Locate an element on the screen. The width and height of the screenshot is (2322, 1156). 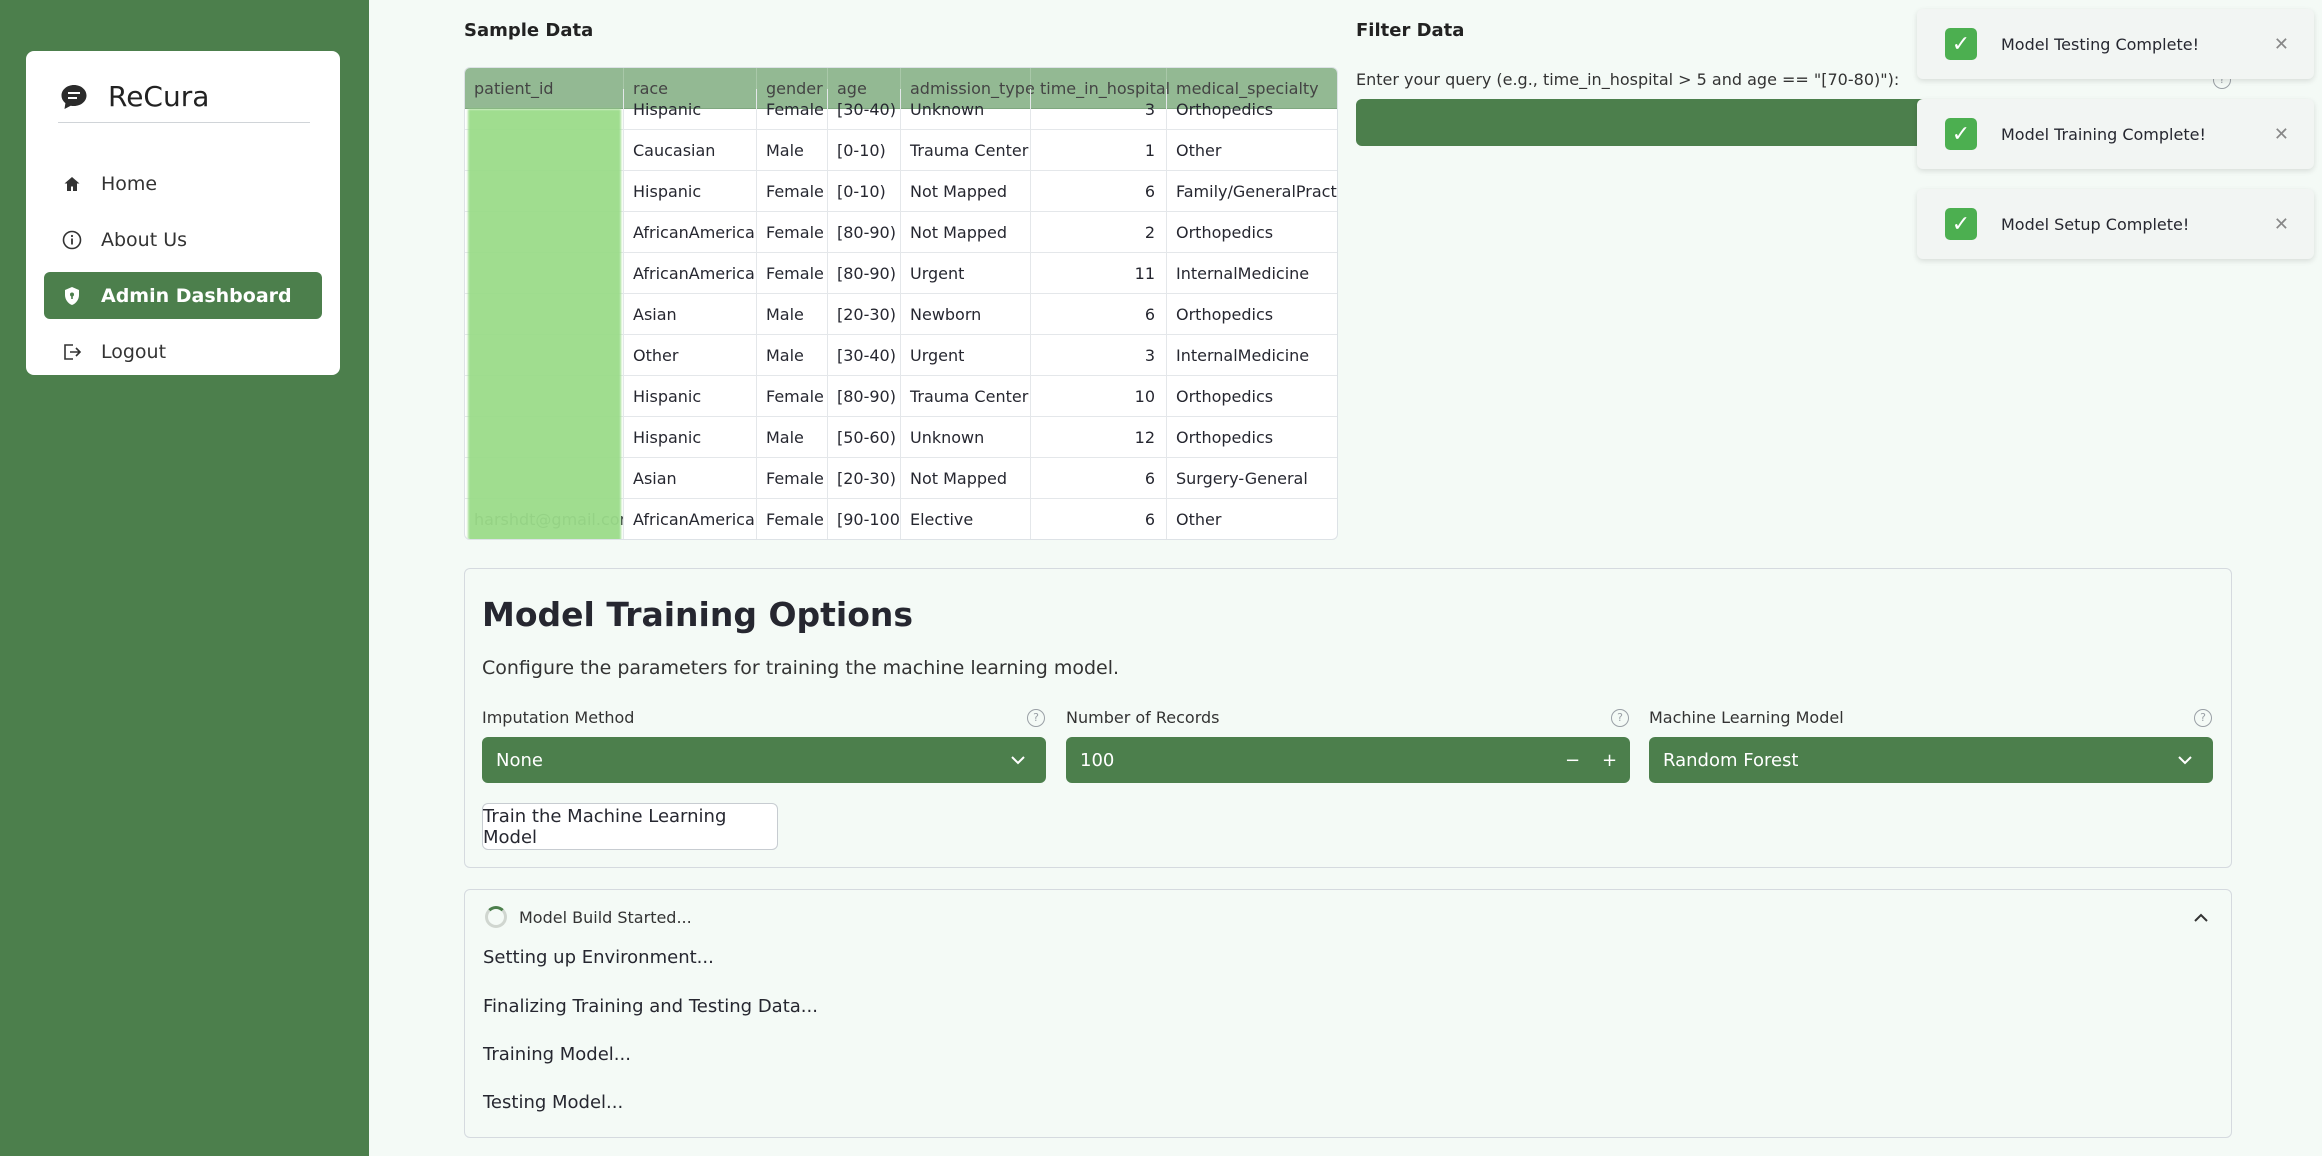
decrement-button: − is located at coordinates (1572, 760).